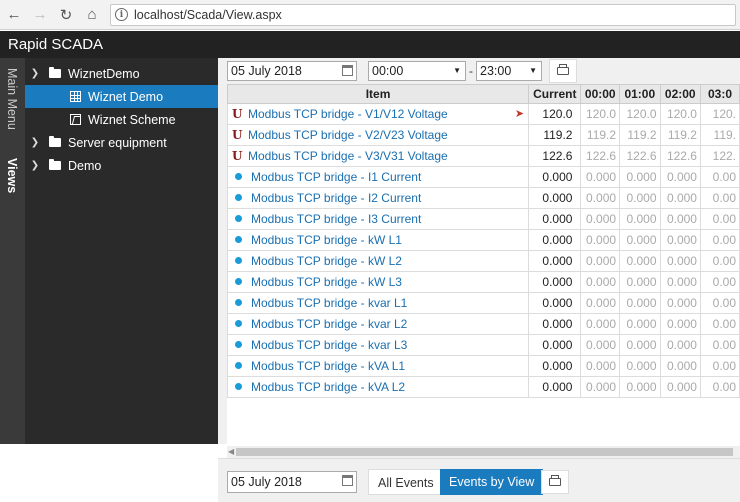 Image resolution: width=740 pixels, height=502 pixels. I want to click on date-input: 05 July 2018, so click(292, 71).